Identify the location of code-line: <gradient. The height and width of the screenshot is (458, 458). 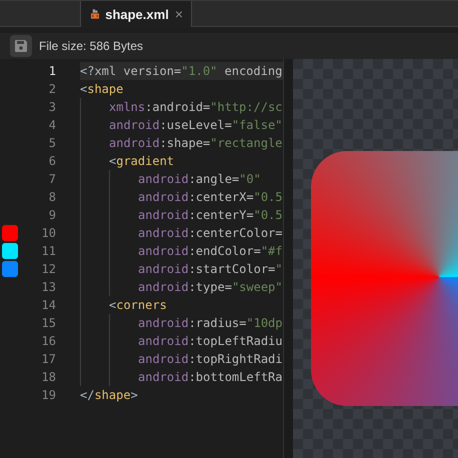
(142, 161).